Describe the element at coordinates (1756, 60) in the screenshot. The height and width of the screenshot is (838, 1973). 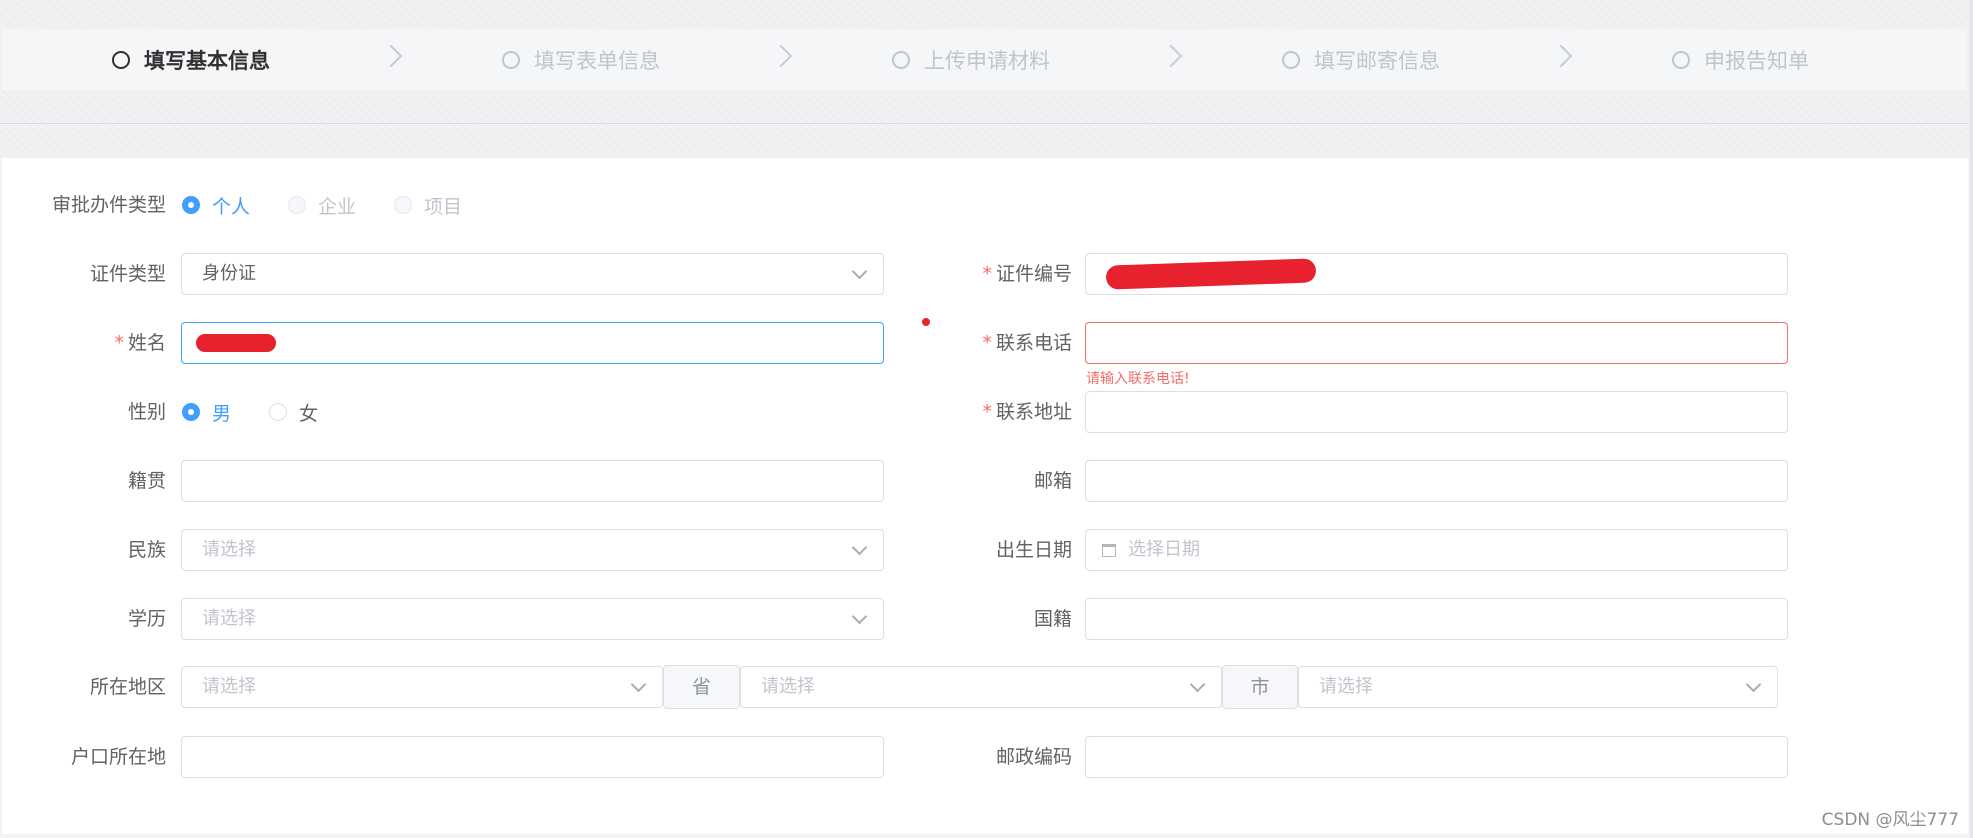
I see `step-label: 申报告知单` at that location.